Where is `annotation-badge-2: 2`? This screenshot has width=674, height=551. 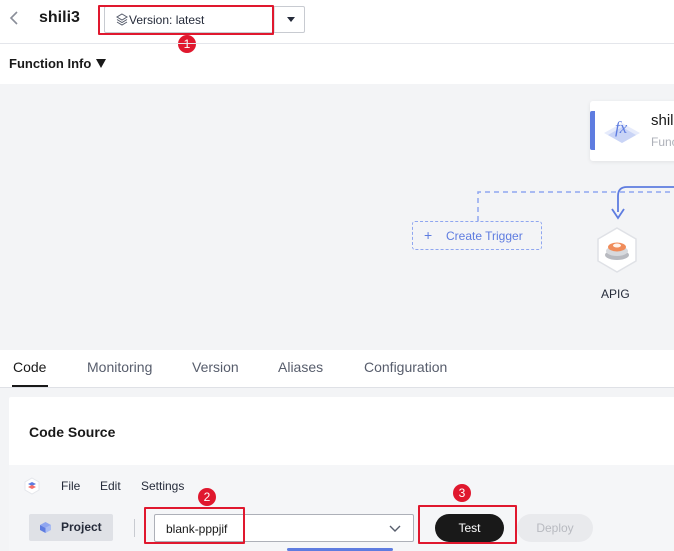 annotation-badge-2: 2 is located at coordinates (207, 497).